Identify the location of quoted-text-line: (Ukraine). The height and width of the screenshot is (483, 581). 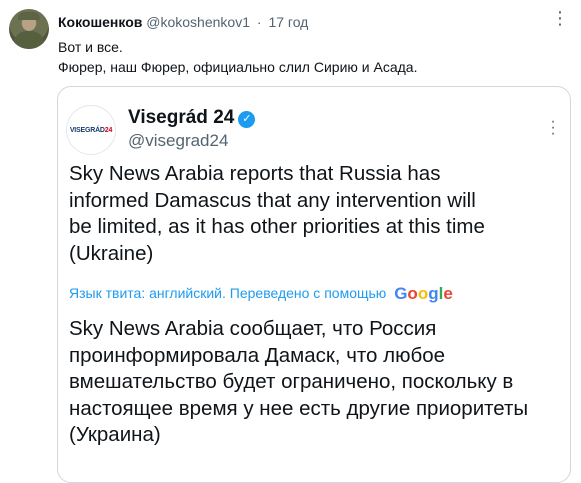
(111, 253).